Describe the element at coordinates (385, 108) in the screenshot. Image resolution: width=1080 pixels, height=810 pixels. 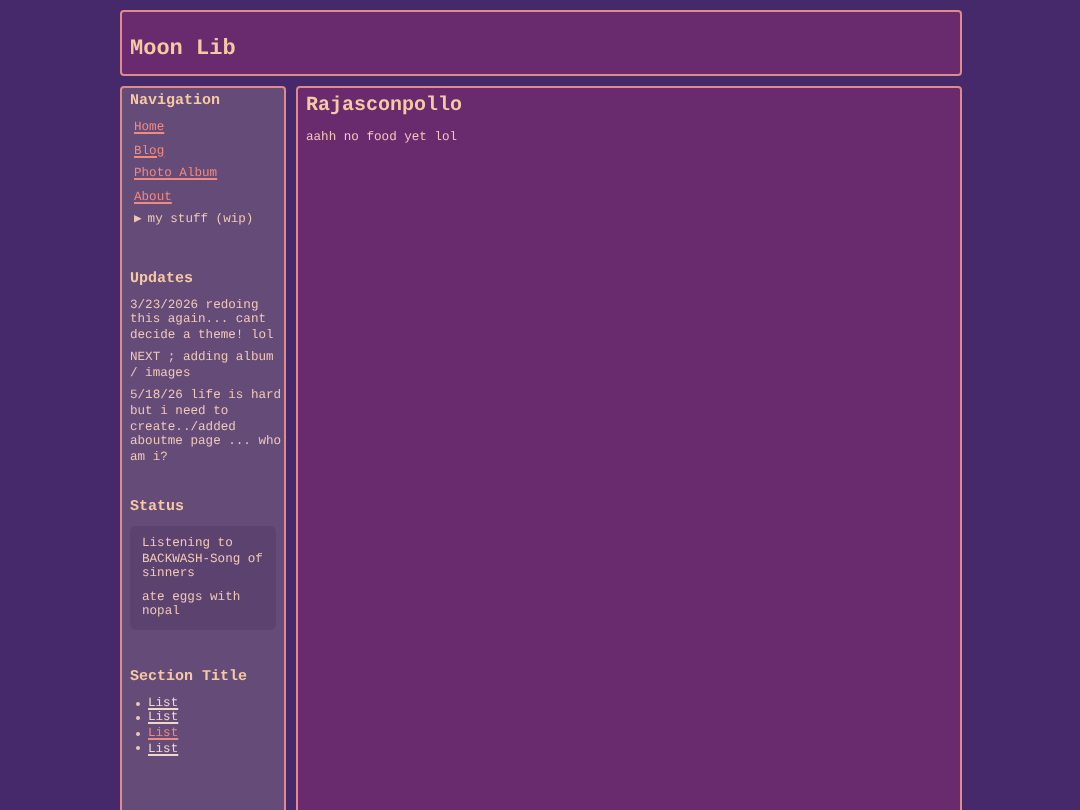
I see `post-title: Rajasconpollo` at that location.